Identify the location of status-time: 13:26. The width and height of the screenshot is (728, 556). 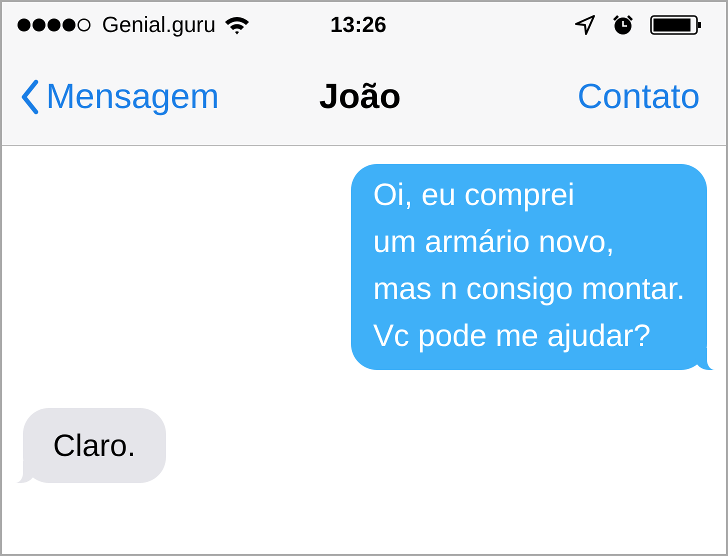
(358, 25).